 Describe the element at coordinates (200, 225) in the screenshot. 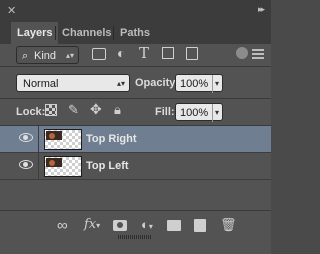

I see `new-layer-icon` at that location.